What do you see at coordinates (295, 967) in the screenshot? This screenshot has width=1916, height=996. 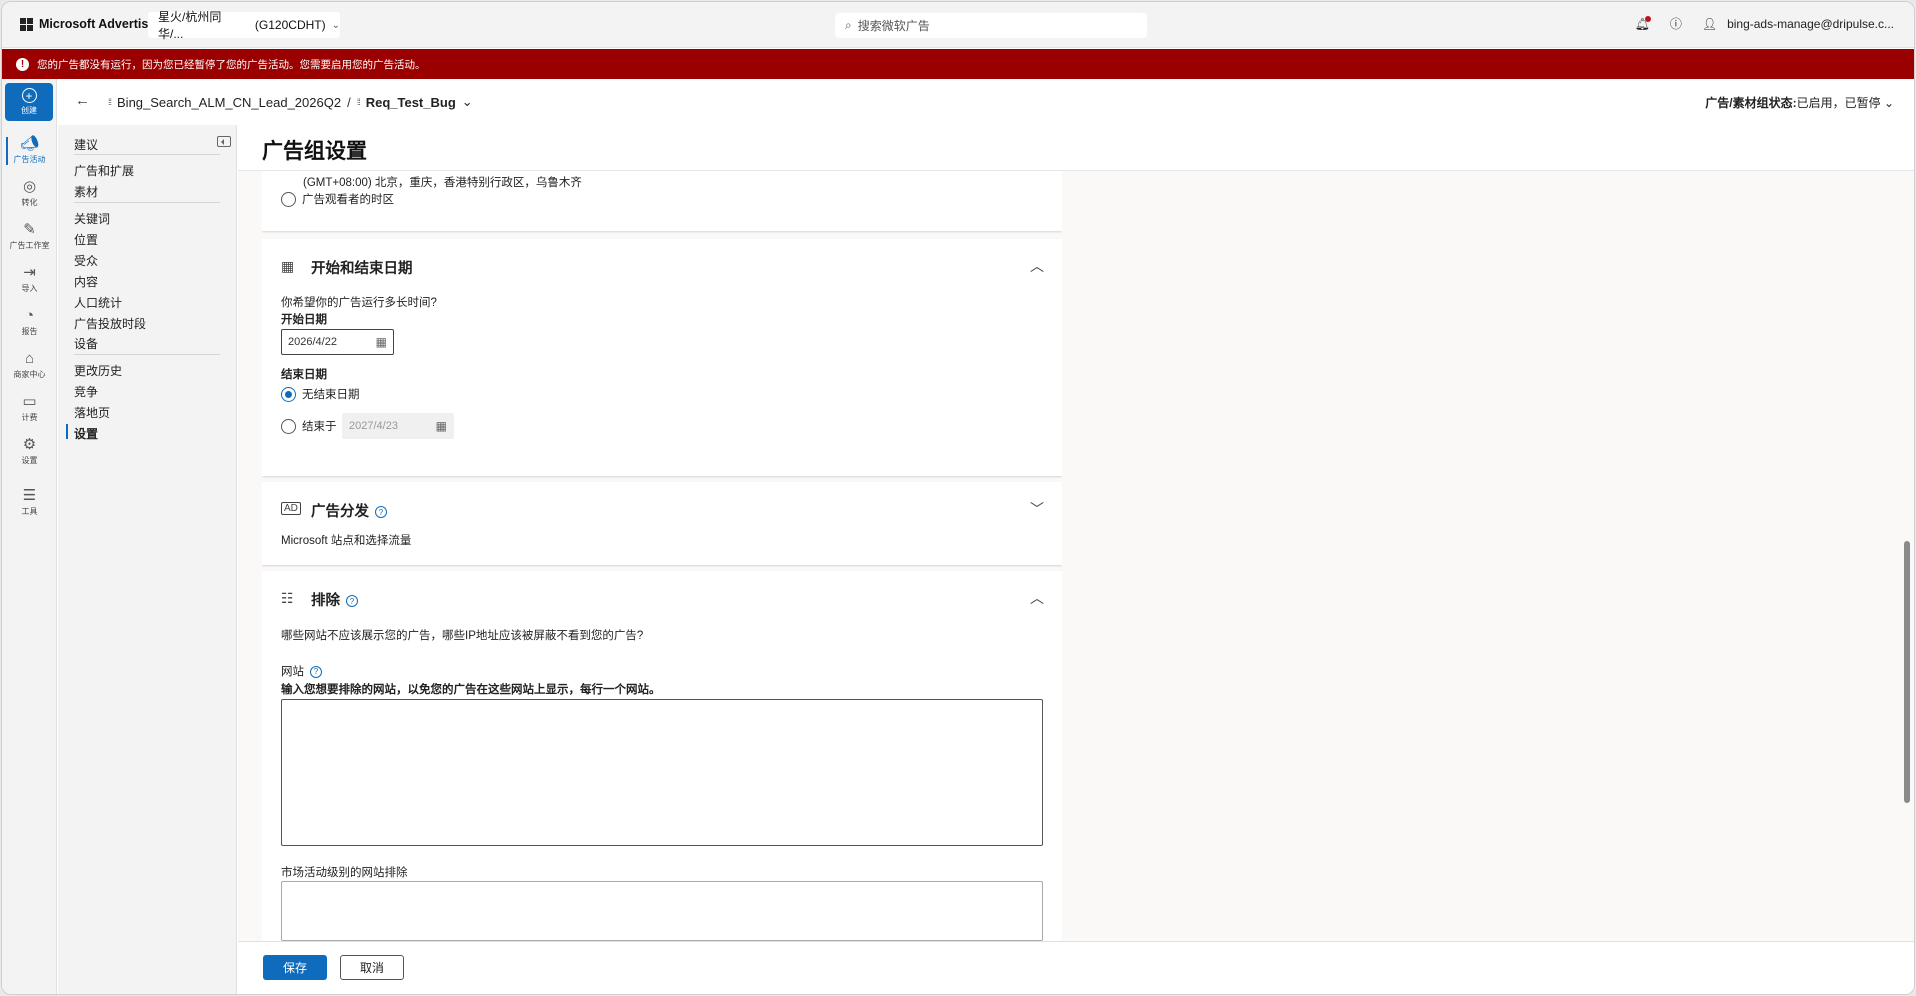 I see `save-button: 保存` at bounding box center [295, 967].